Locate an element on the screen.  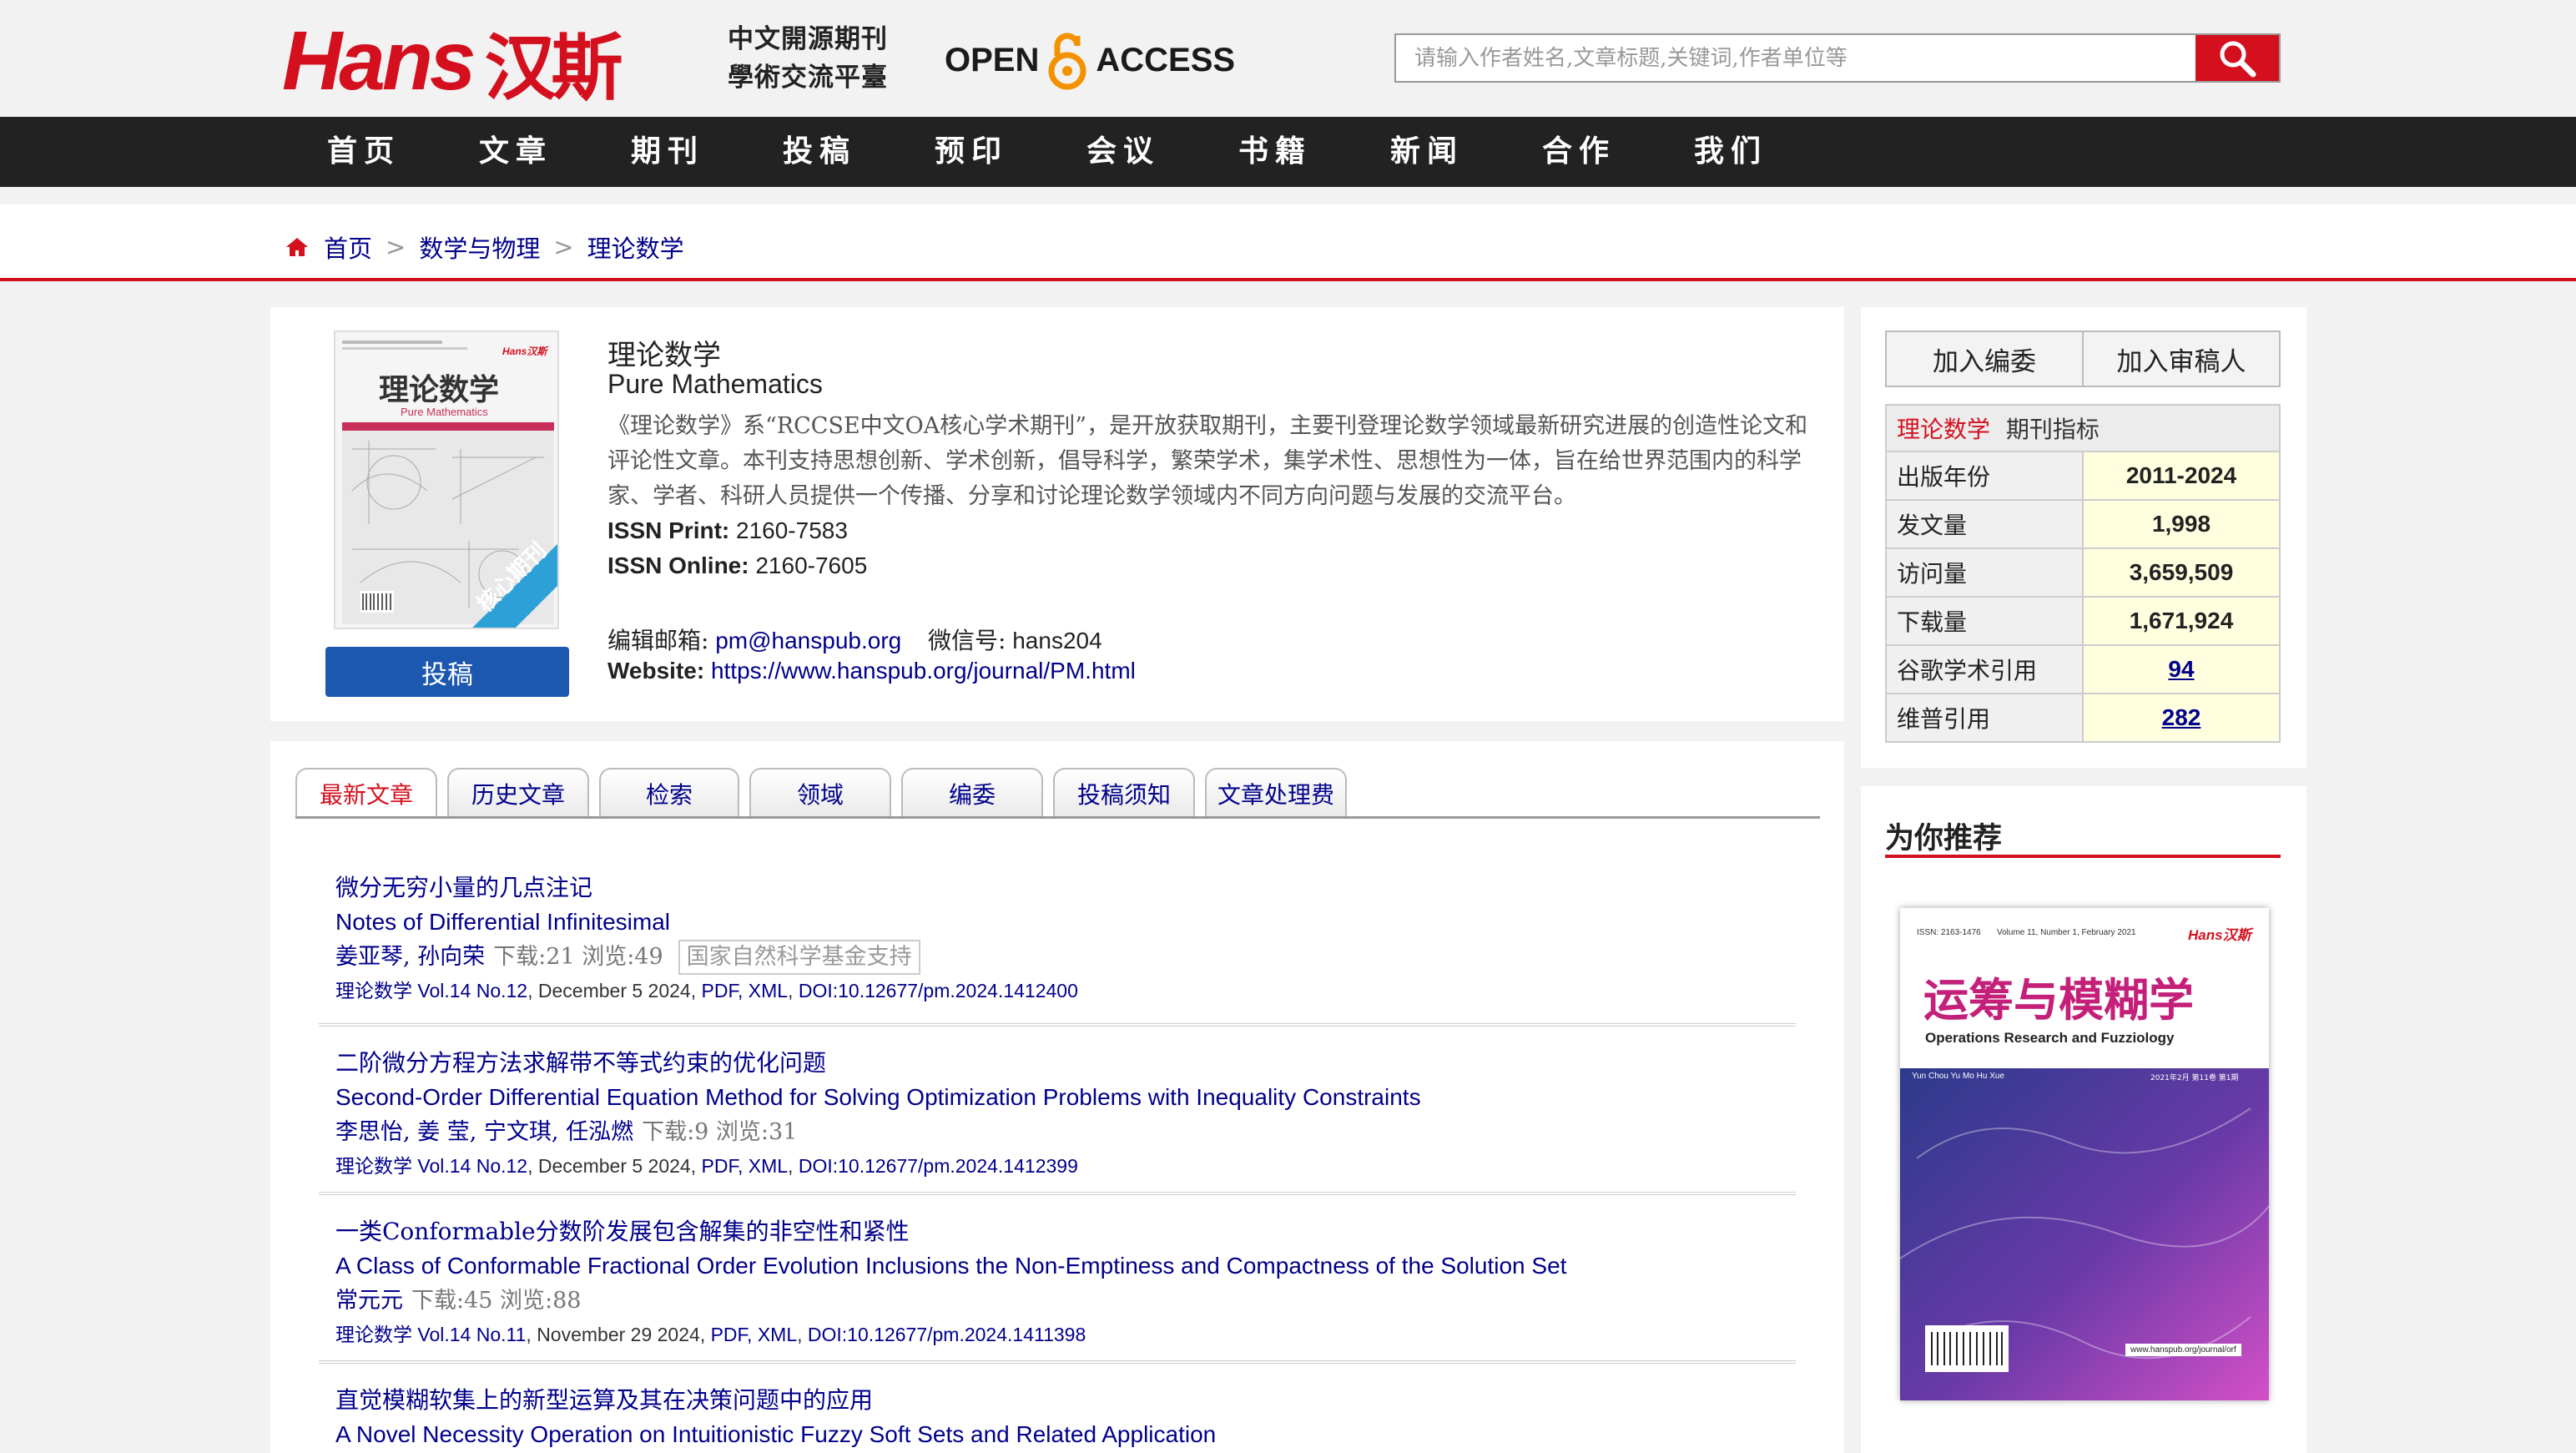
article-authors-row: 常元元 下载:45 浏览:88 is located at coordinates (950, 1301).